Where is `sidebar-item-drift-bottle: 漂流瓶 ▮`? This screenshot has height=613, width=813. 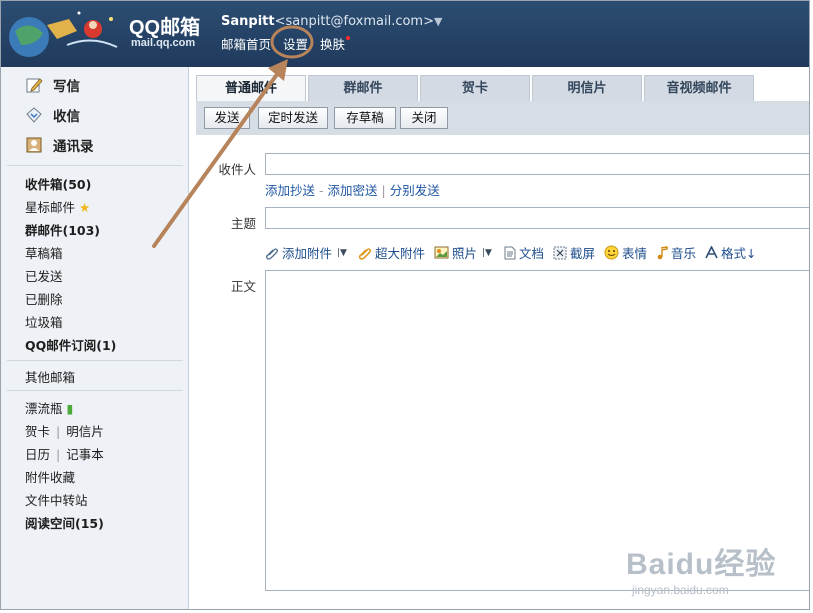
sidebar-item-drift-bottle: 漂流瓶 ▮ is located at coordinates (49, 407).